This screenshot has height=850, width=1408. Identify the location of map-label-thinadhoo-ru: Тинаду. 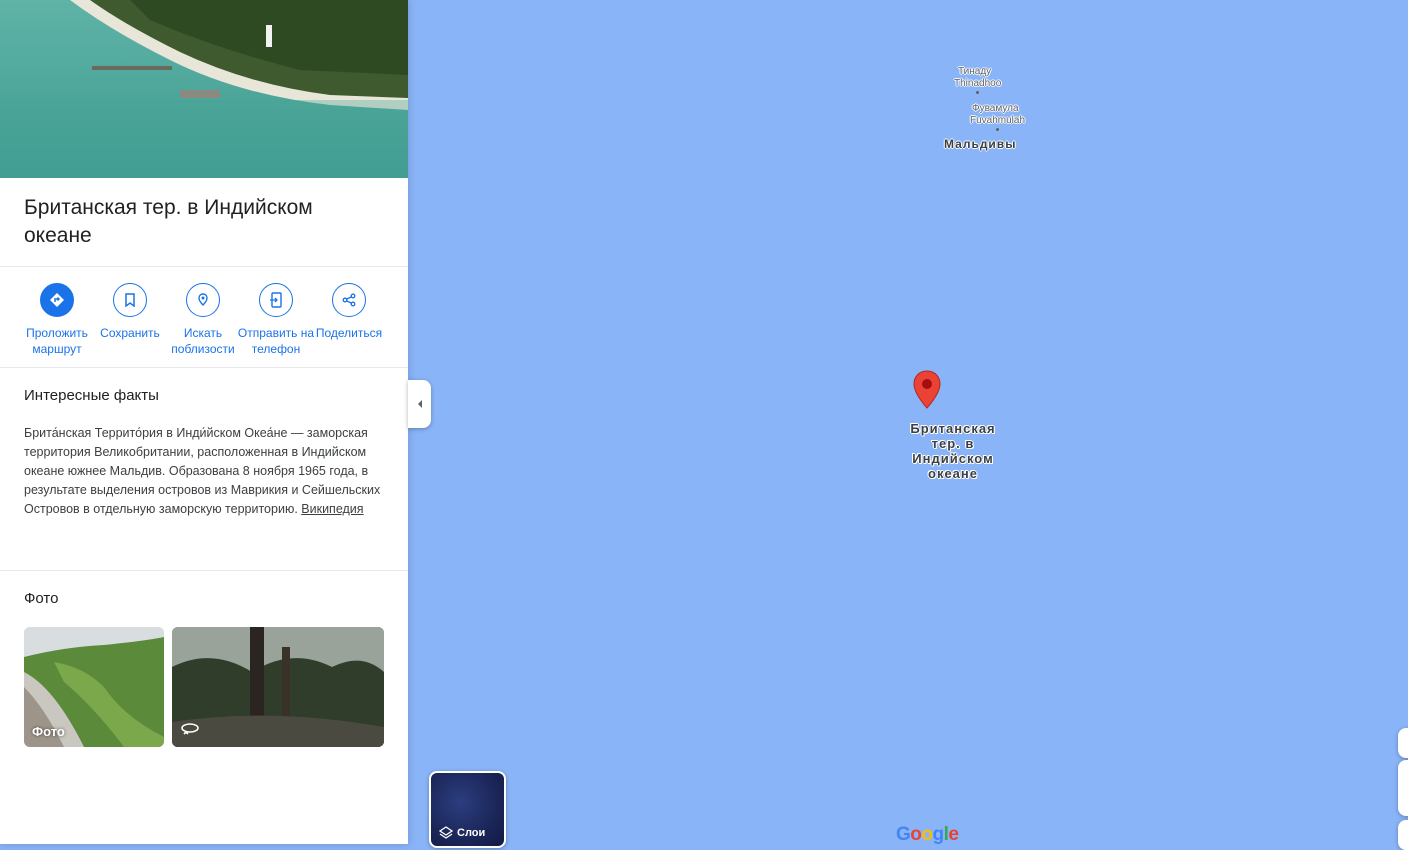
(974, 72).